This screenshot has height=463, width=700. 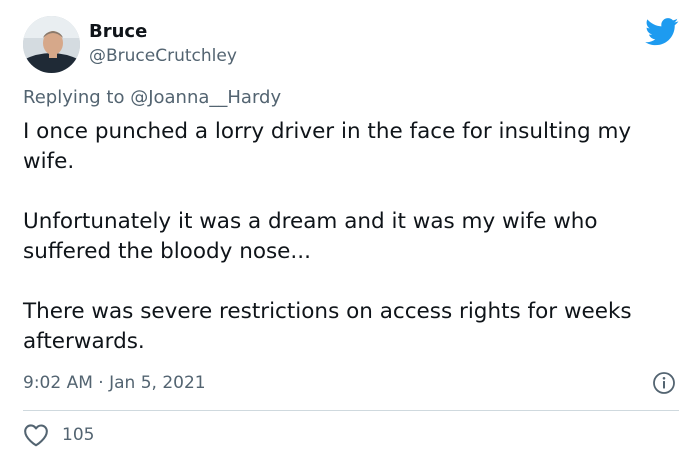 What do you see at coordinates (351, 410) in the screenshot?
I see `divider` at bounding box center [351, 410].